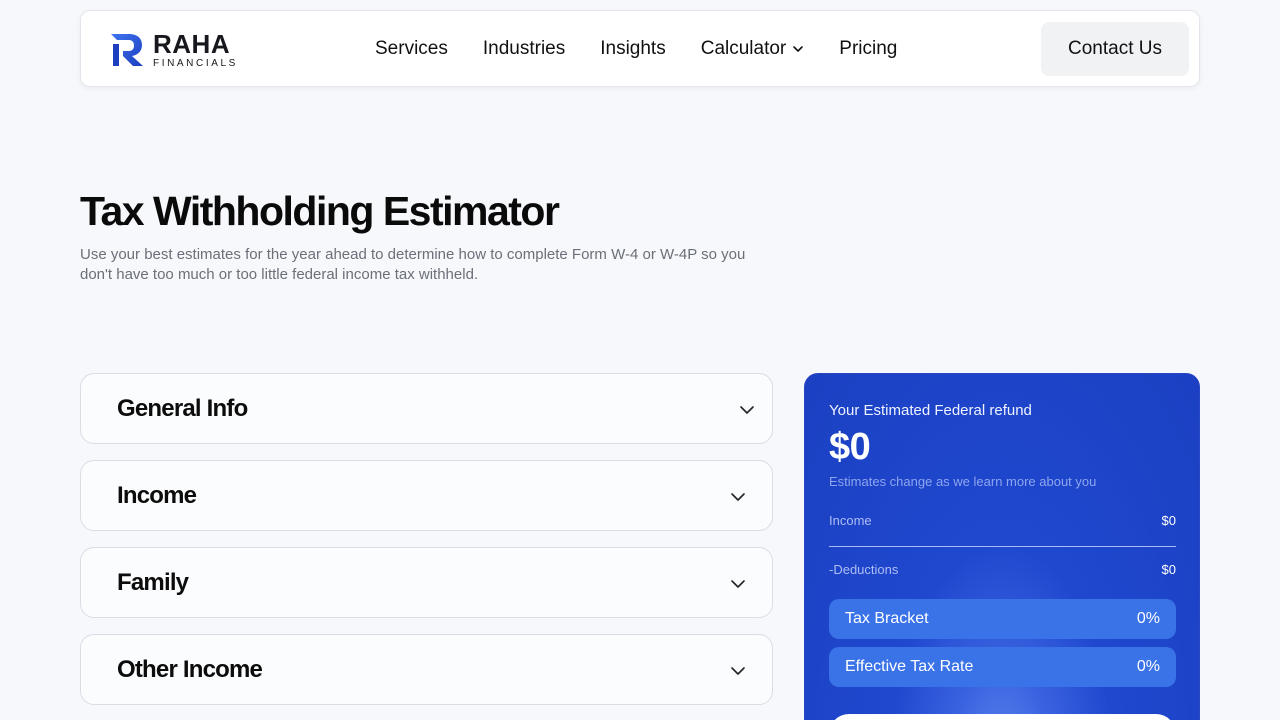  Describe the element at coordinates (1002, 667) in the screenshot. I see `effective-tax-rate-pill: Effective Tax Rate 0%` at that location.